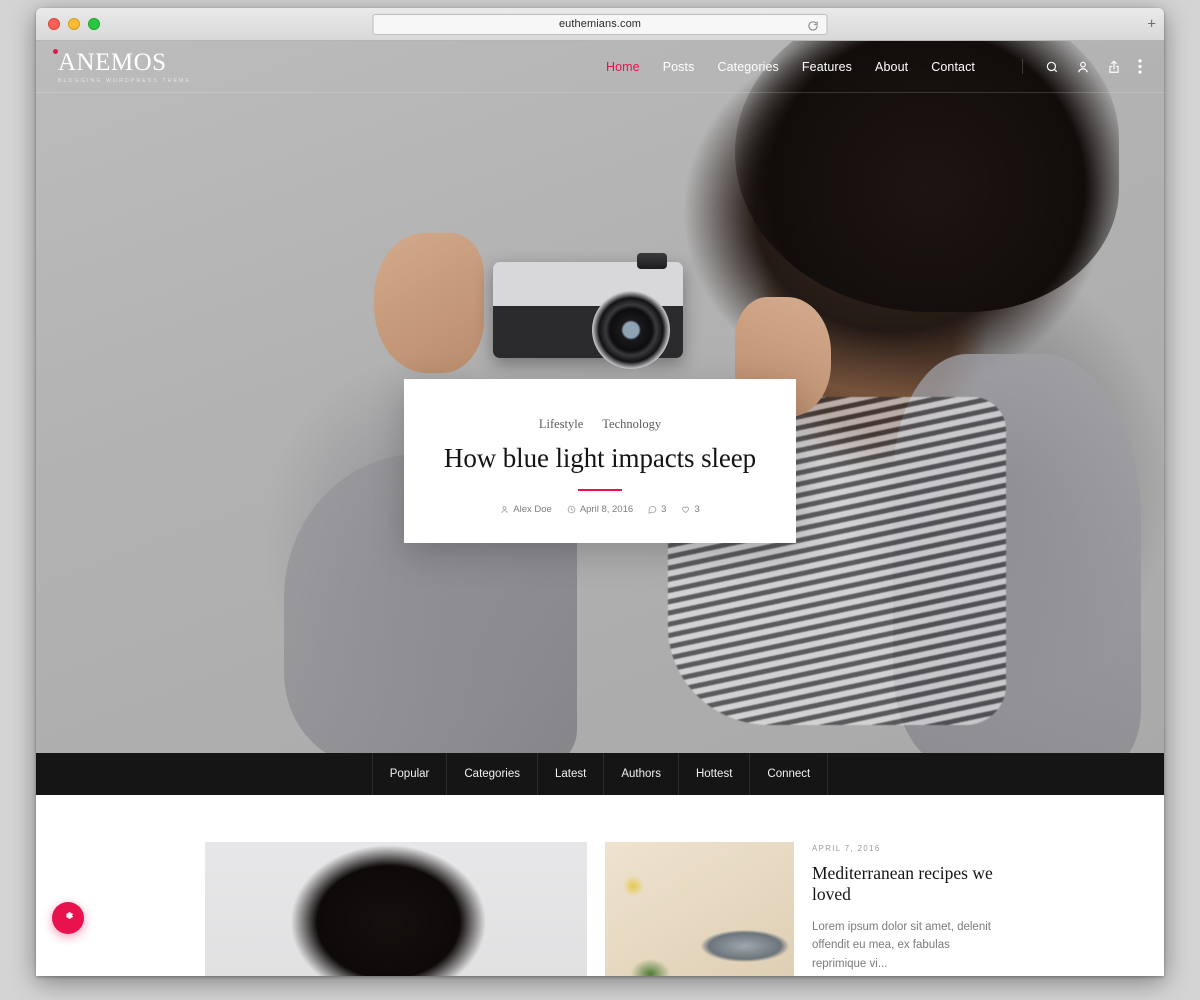 The width and height of the screenshot is (1200, 1000). I want to click on hero-meta-comments: 3, so click(657, 509).